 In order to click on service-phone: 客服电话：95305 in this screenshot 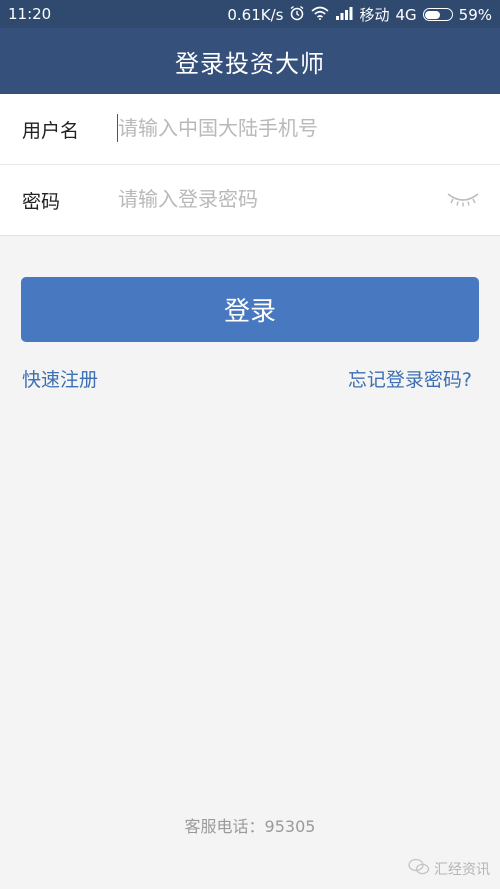, I will do `click(250, 826)`.